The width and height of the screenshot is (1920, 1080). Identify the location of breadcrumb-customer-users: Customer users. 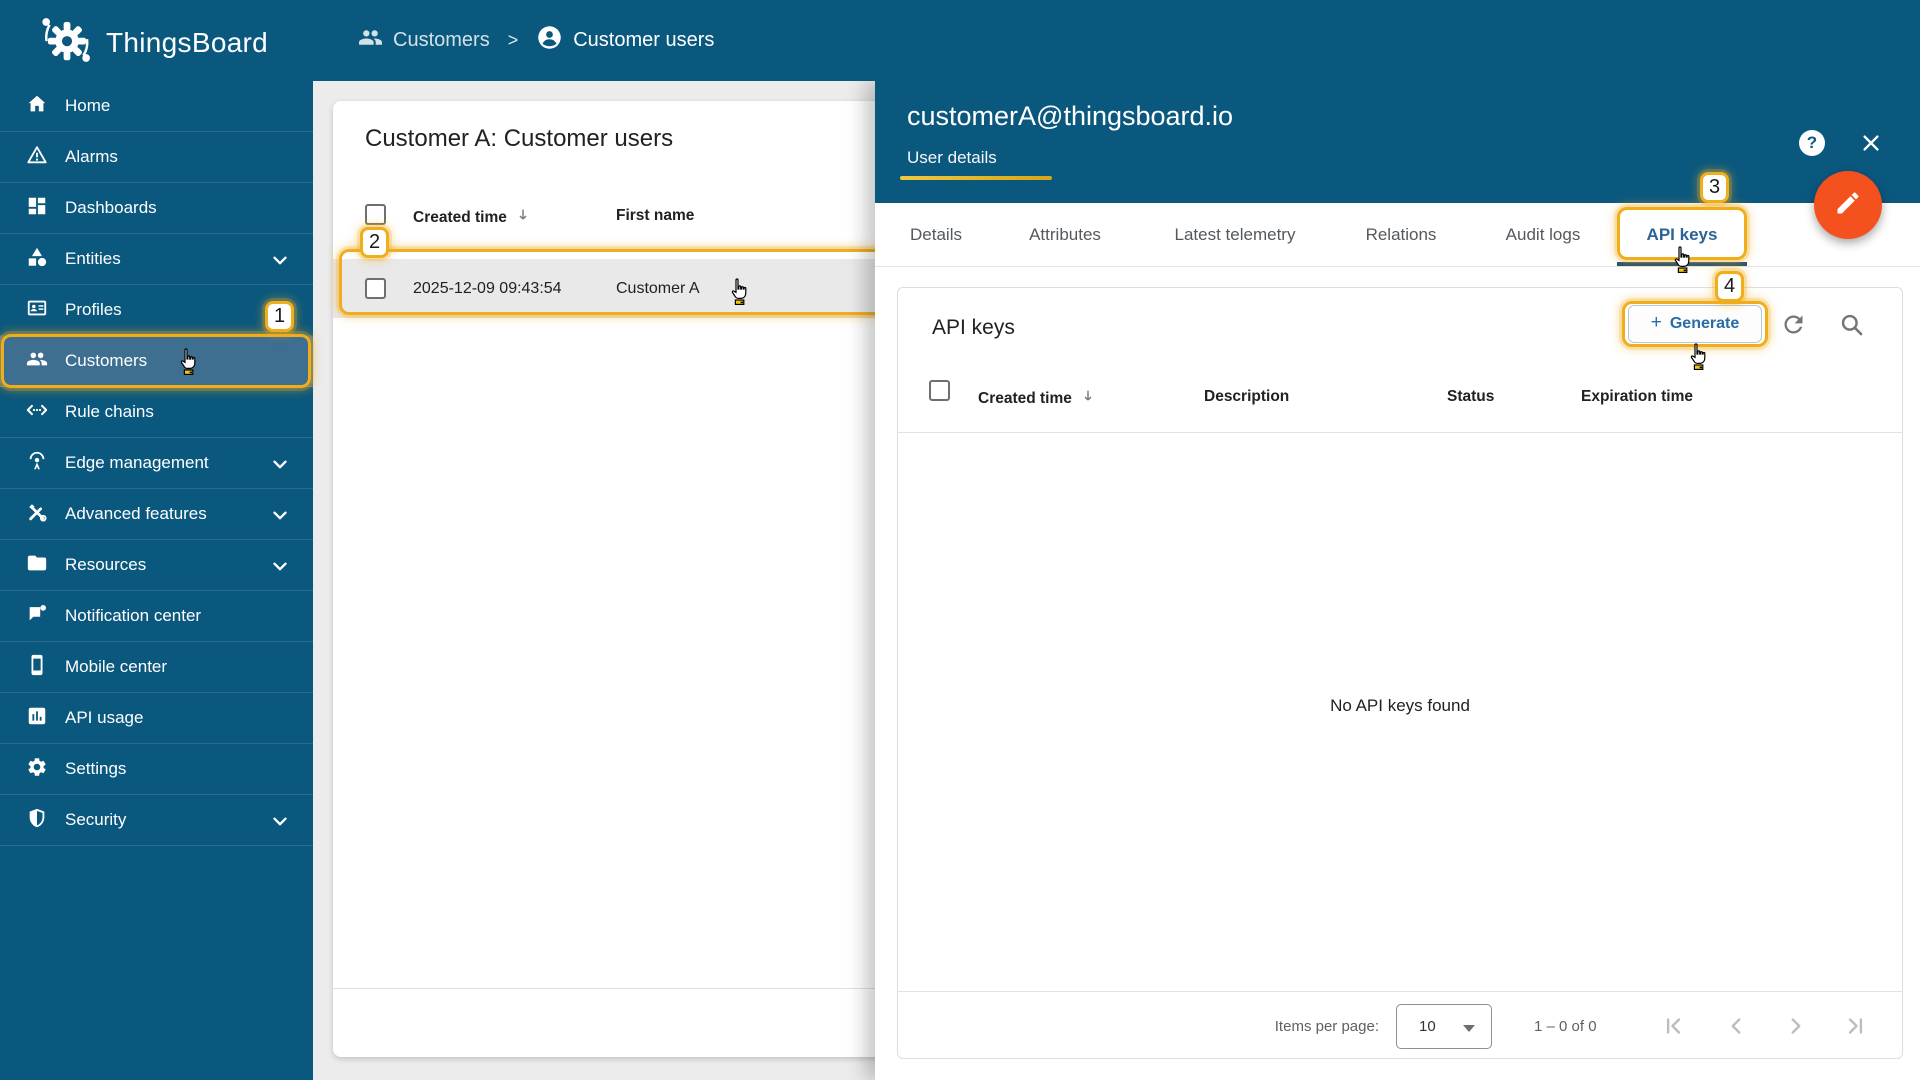
(625, 40).